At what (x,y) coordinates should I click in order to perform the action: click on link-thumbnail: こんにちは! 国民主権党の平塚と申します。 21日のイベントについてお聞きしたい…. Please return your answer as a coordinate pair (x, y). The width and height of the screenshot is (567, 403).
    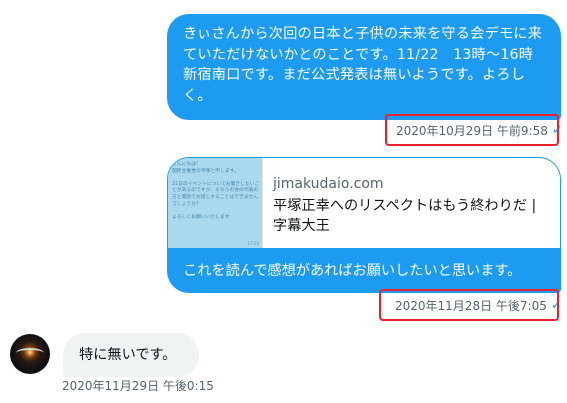
    Looking at the image, I should click on (215, 203).